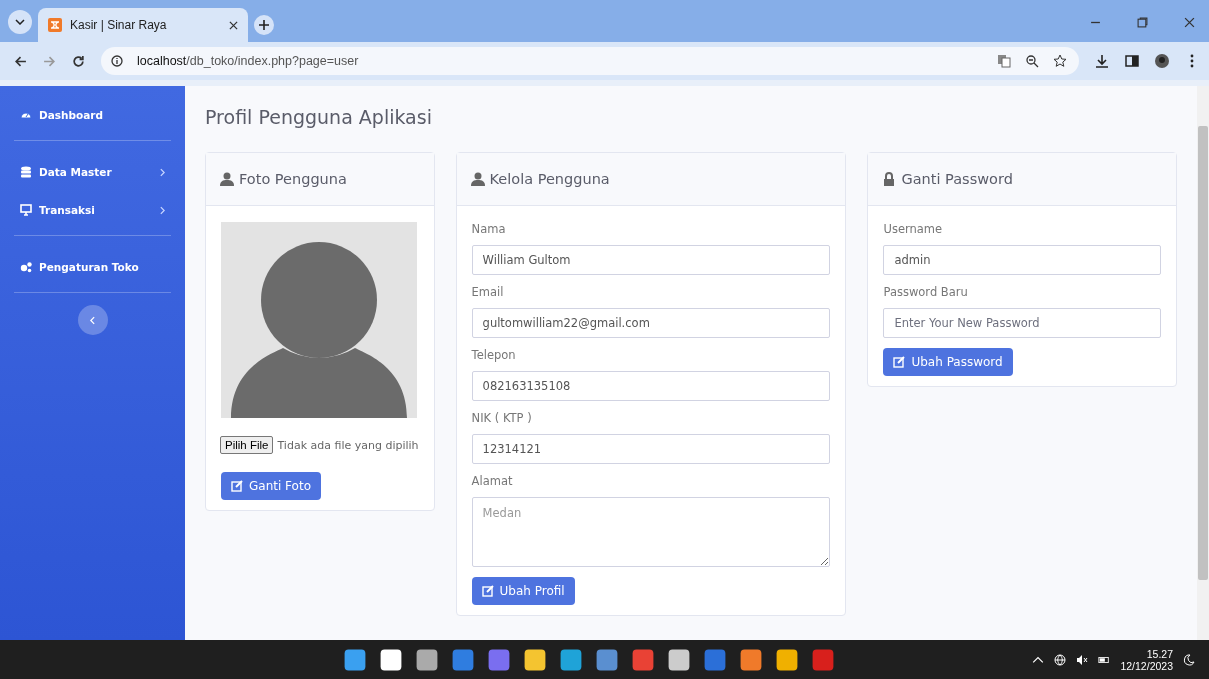 The image size is (1209, 679). Describe the element at coordinates (264, 25) in the screenshot. I see `new-tab-icon` at that location.